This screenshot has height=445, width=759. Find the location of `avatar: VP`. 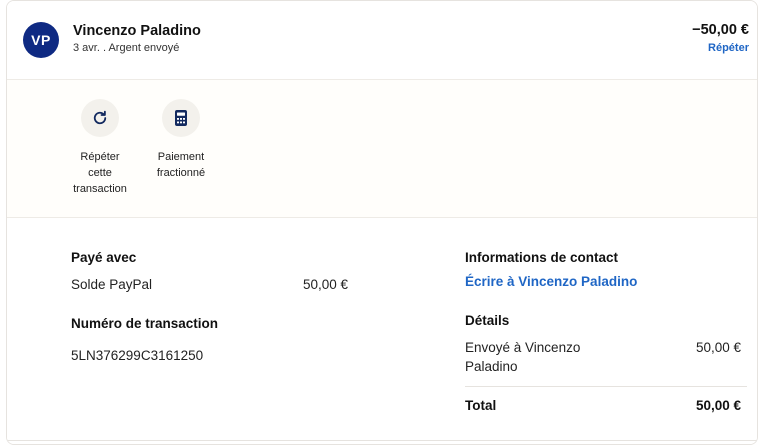

avatar: VP is located at coordinates (41, 40).